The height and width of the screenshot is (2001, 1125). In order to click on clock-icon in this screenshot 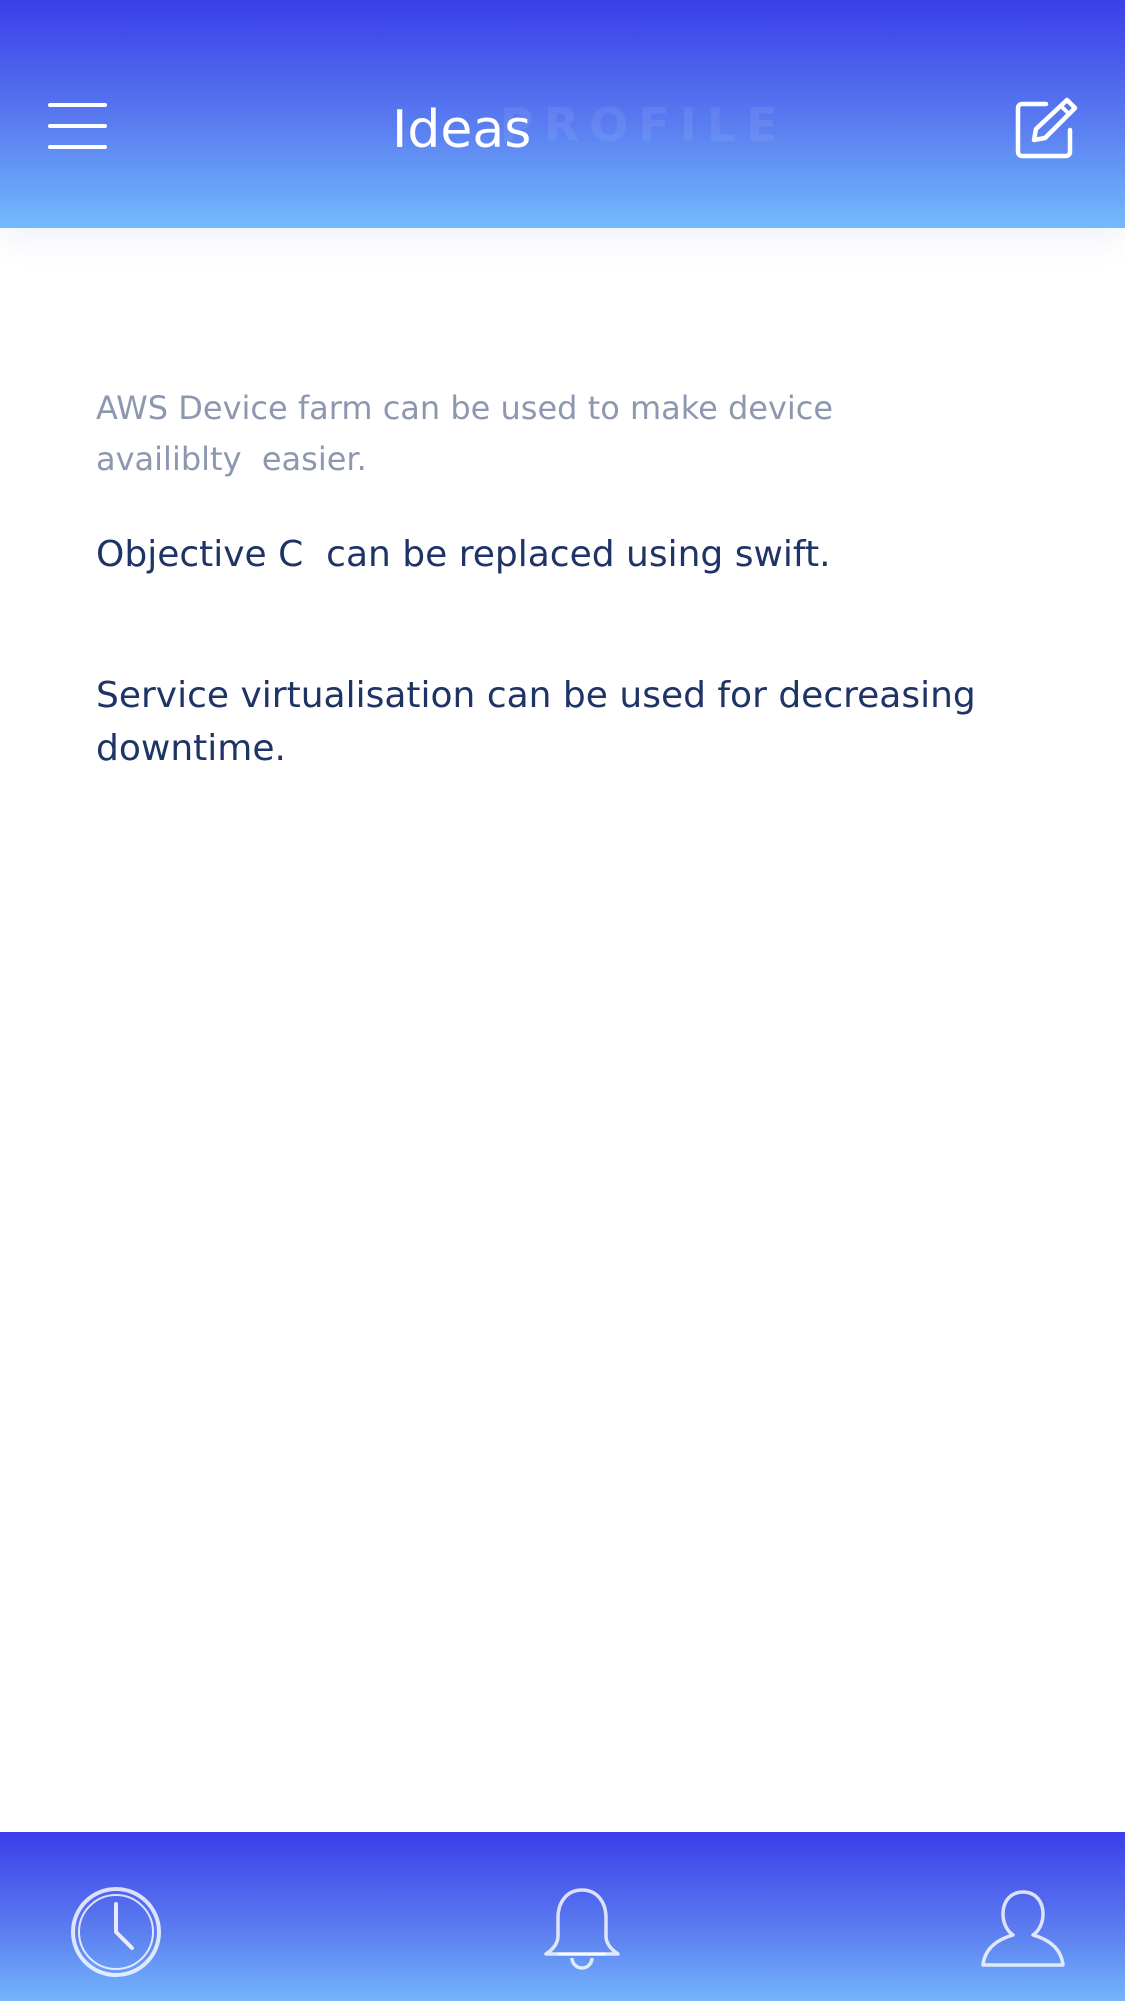, I will do `click(116, 1932)`.